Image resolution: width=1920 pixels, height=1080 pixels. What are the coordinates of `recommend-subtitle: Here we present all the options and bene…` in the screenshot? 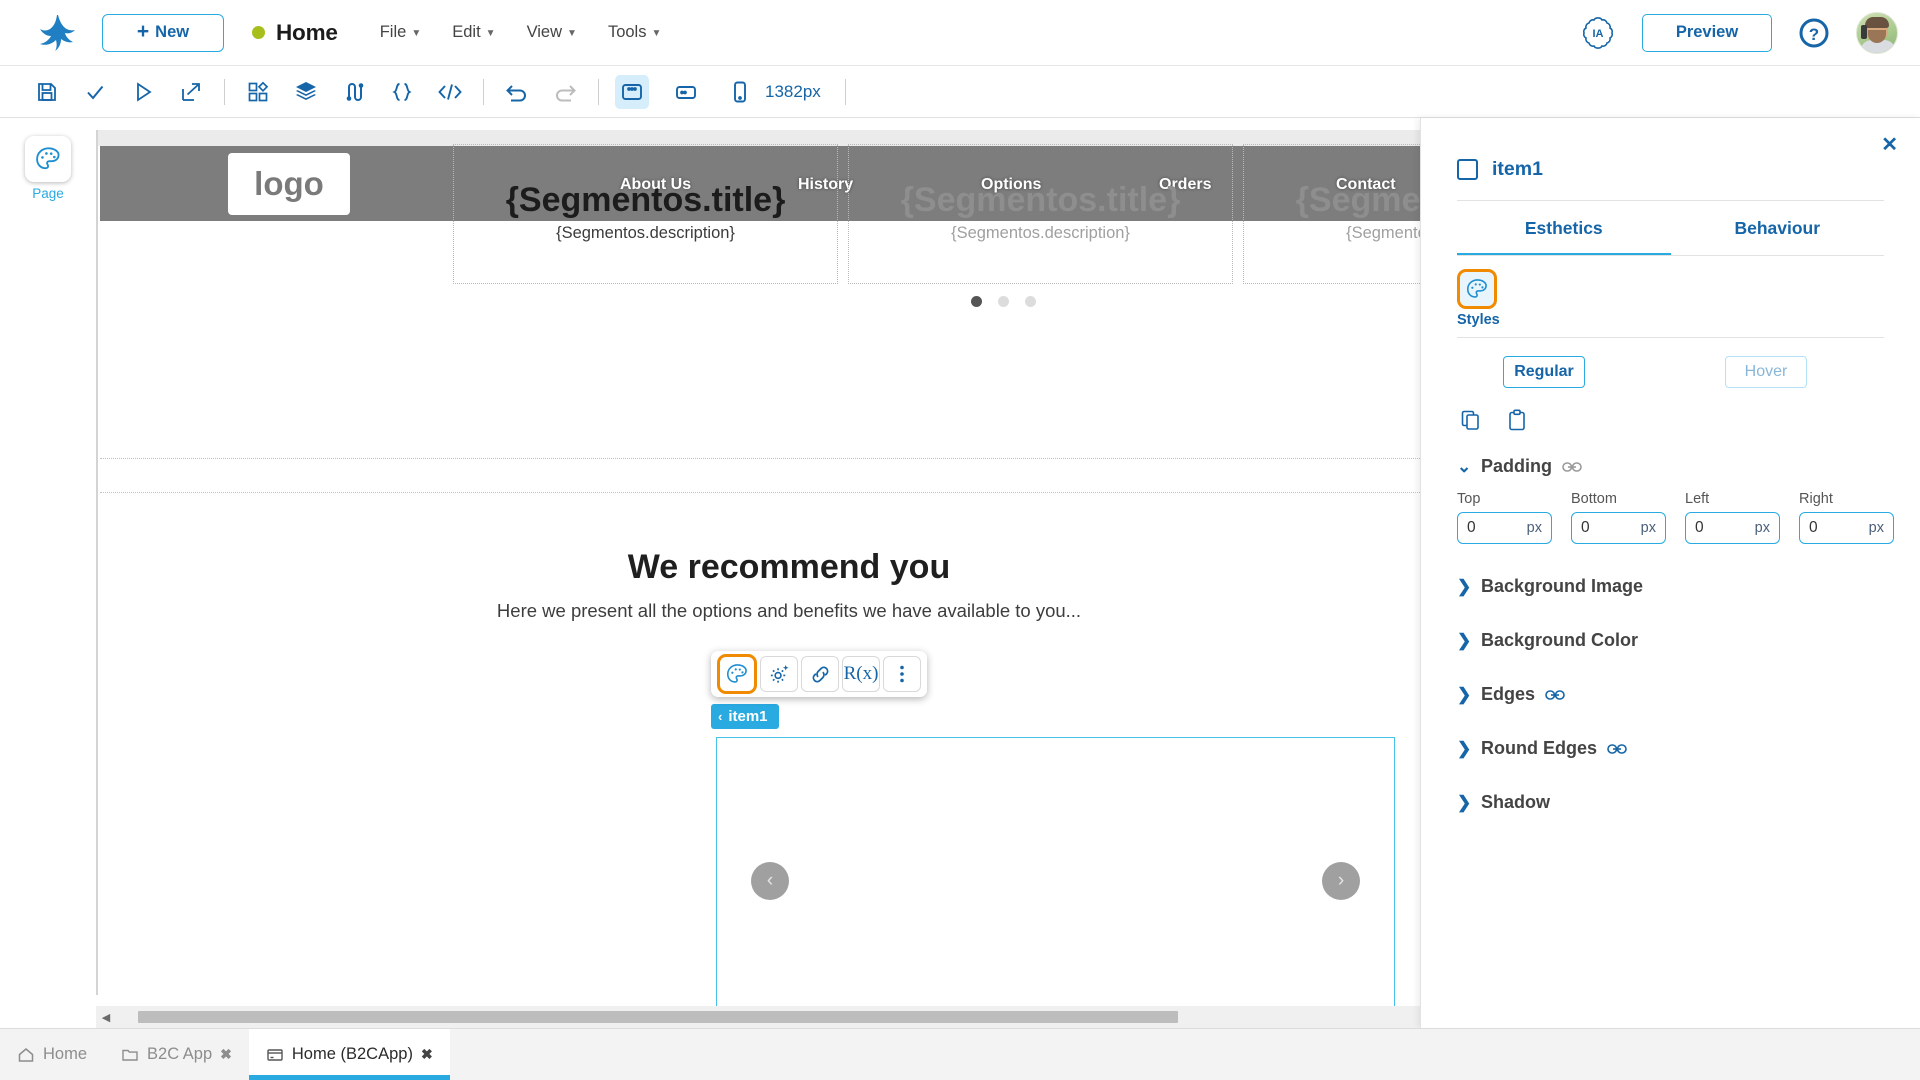 It's located at (789, 610).